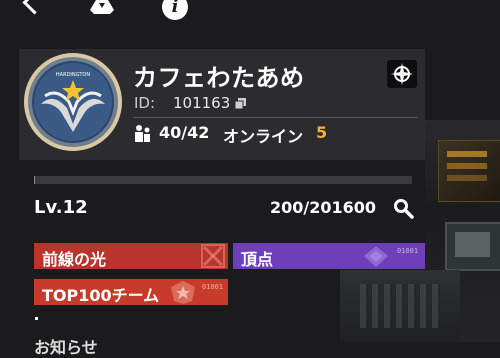 The height and width of the screenshot is (358, 500). I want to click on badge-label: TOP100チーム, so click(100, 293).